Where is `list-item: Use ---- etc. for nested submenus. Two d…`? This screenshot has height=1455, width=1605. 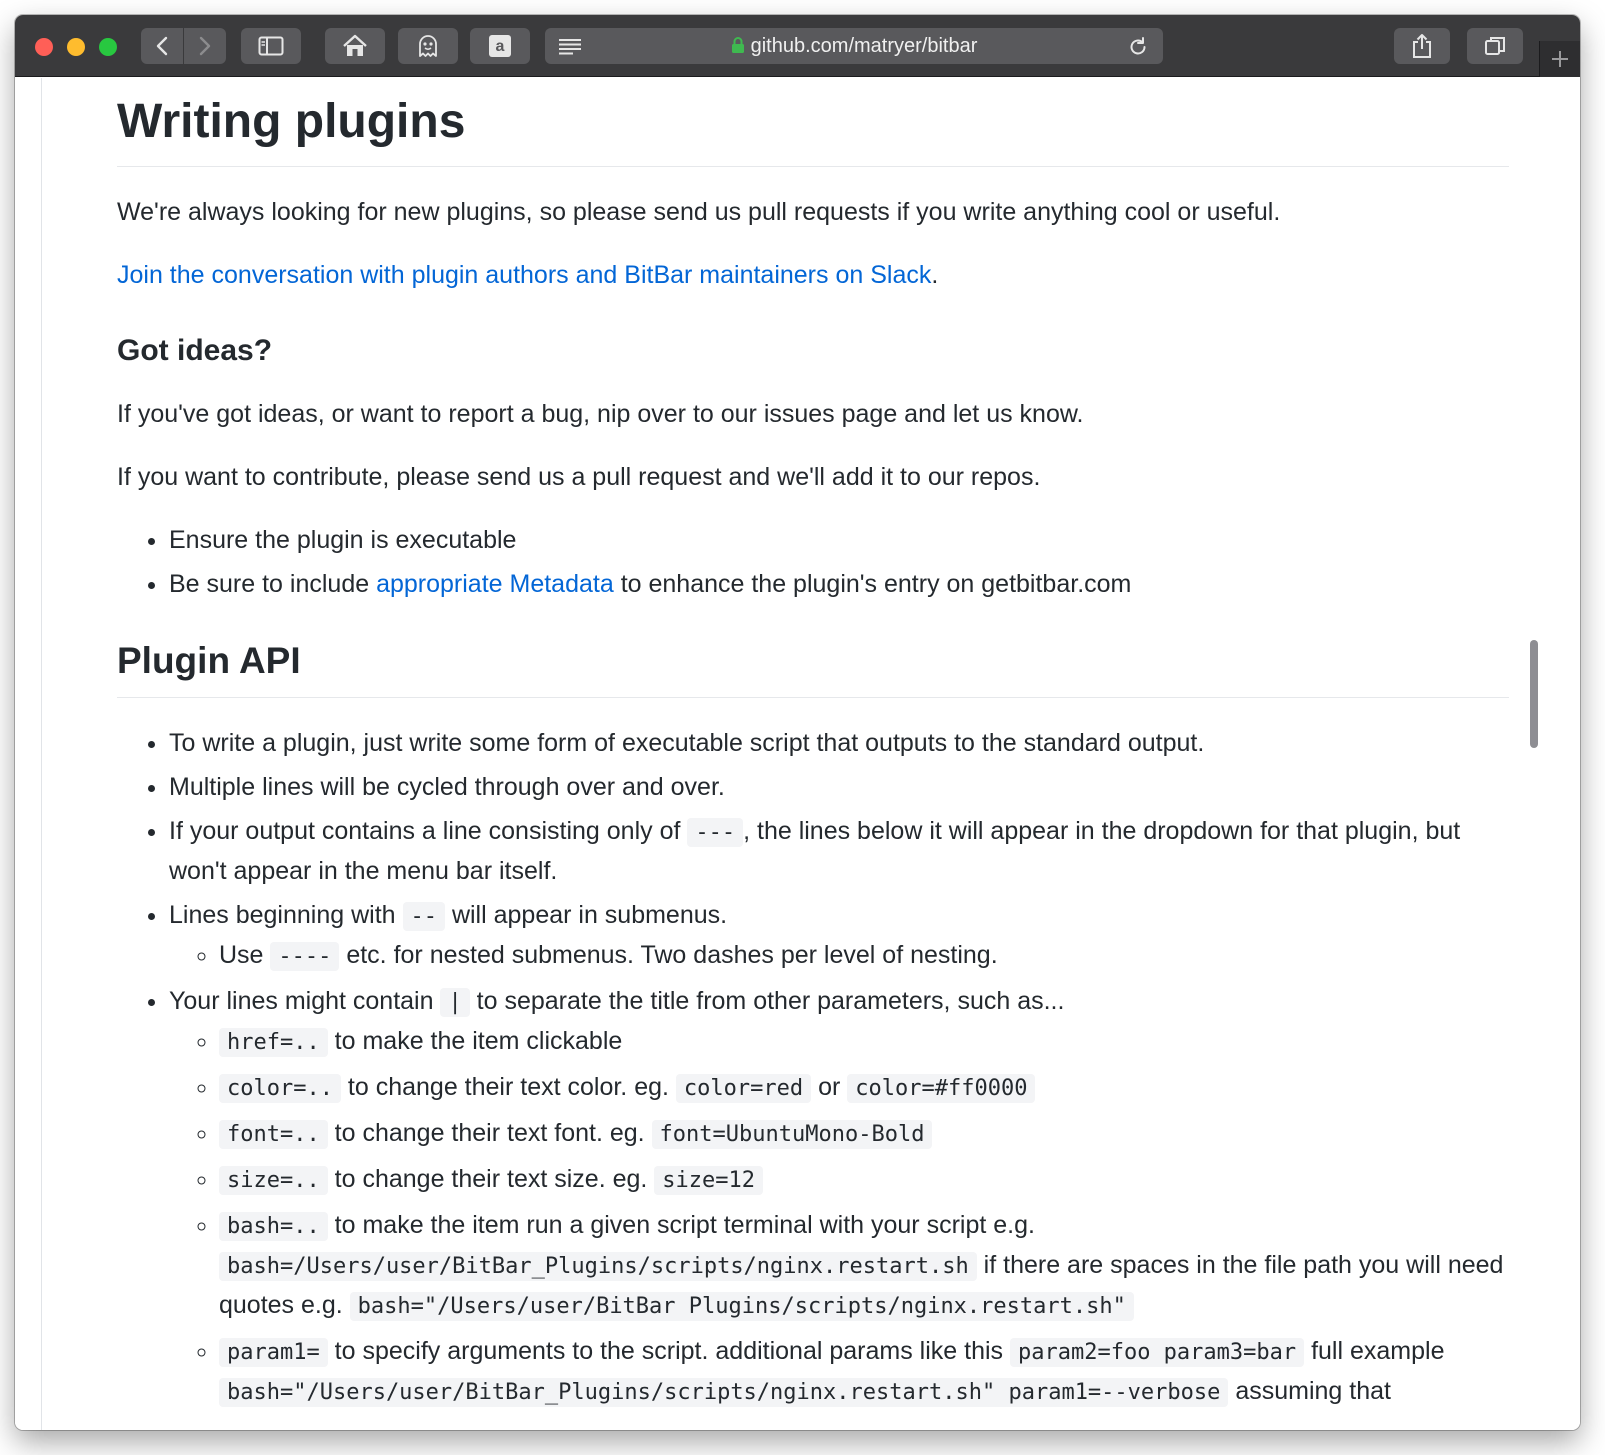
list-item: Use ---- etc. for nested submenus. Two d… is located at coordinates (864, 956).